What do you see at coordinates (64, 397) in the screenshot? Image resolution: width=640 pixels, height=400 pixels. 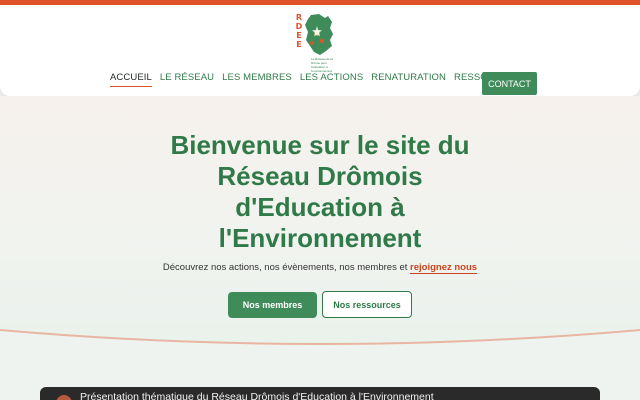 I see `channel-avatar` at bounding box center [64, 397].